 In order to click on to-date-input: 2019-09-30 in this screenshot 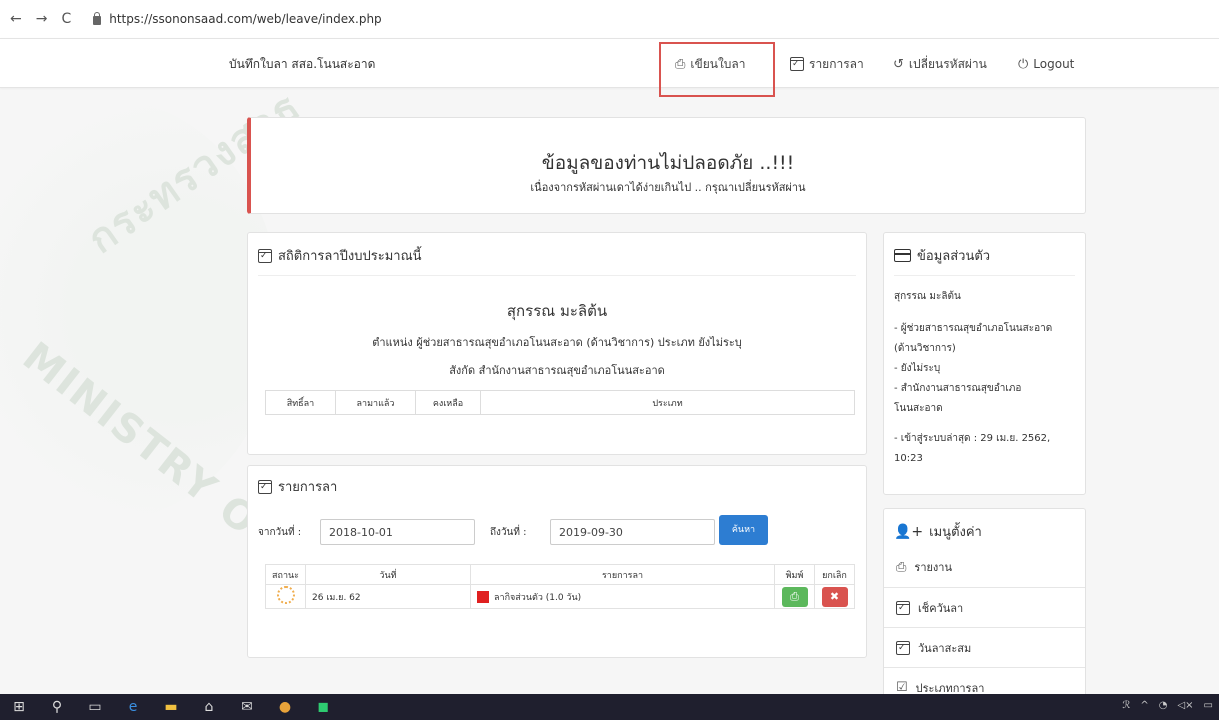, I will do `click(632, 532)`.